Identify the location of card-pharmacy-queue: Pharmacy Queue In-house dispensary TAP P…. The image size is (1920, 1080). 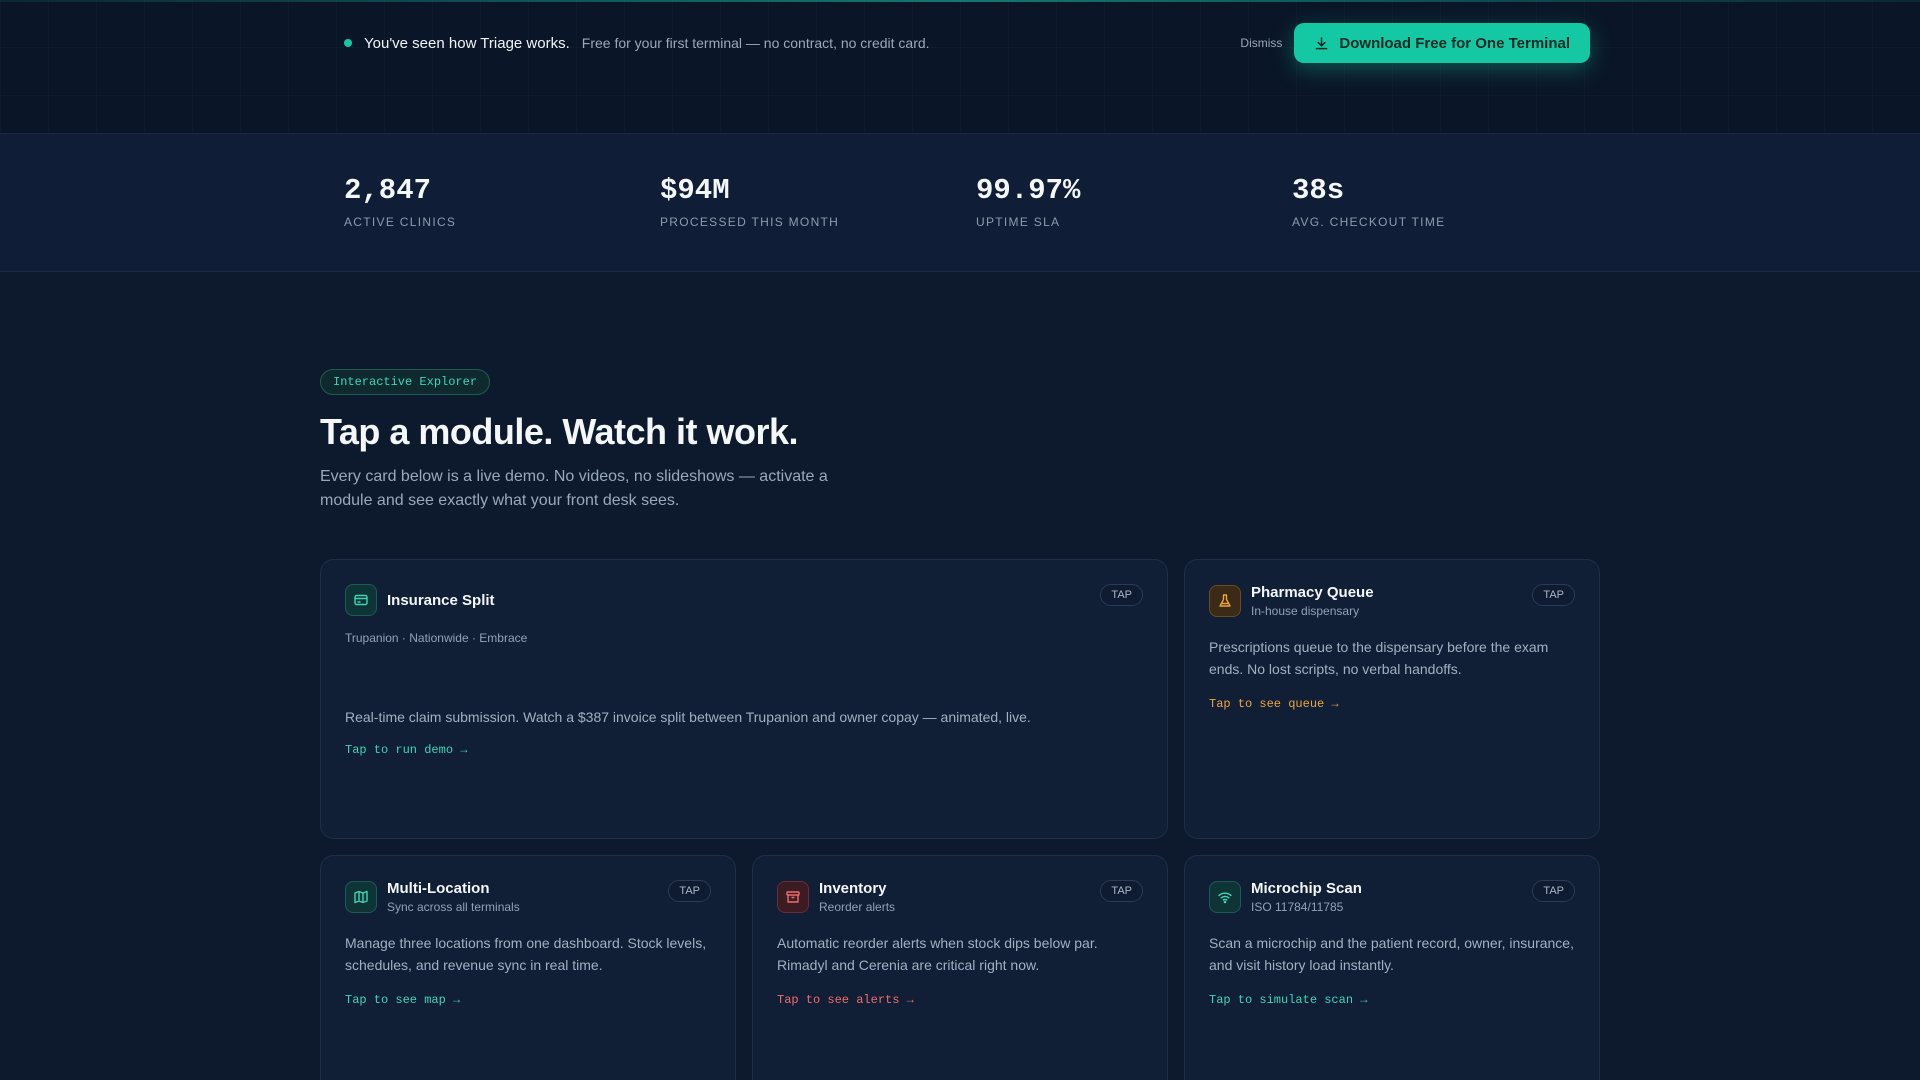
(1392, 699).